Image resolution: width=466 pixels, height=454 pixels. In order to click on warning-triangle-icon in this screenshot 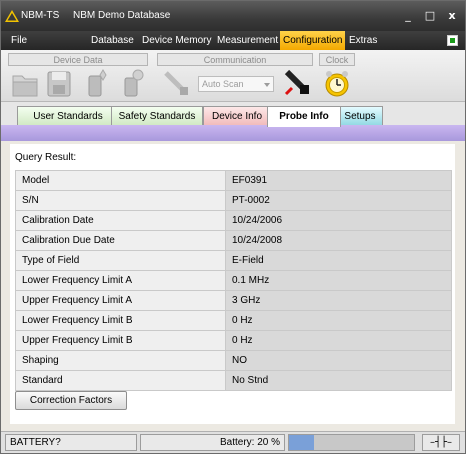, I will do `click(12, 16)`.